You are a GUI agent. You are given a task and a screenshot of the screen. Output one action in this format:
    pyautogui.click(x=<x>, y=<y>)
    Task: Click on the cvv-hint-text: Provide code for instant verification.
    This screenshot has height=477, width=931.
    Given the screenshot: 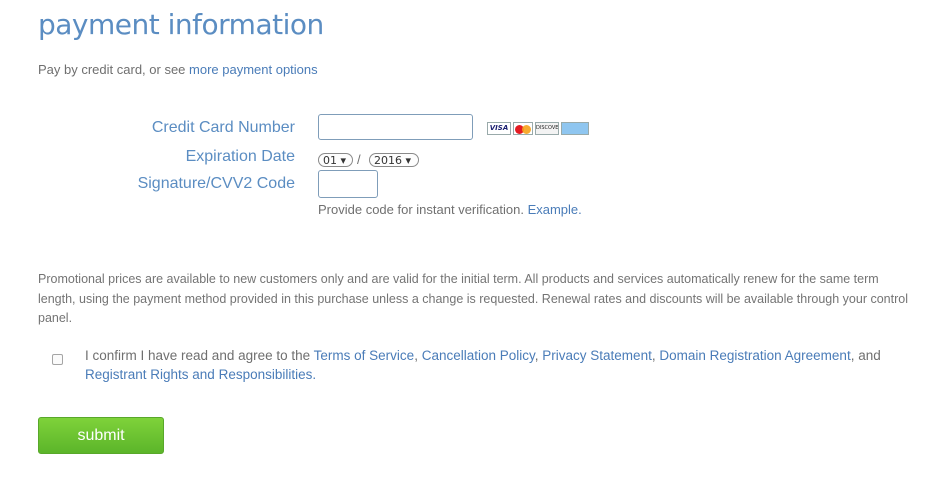 What is the action you would take?
    pyautogui.click(x=423, y=209)
    